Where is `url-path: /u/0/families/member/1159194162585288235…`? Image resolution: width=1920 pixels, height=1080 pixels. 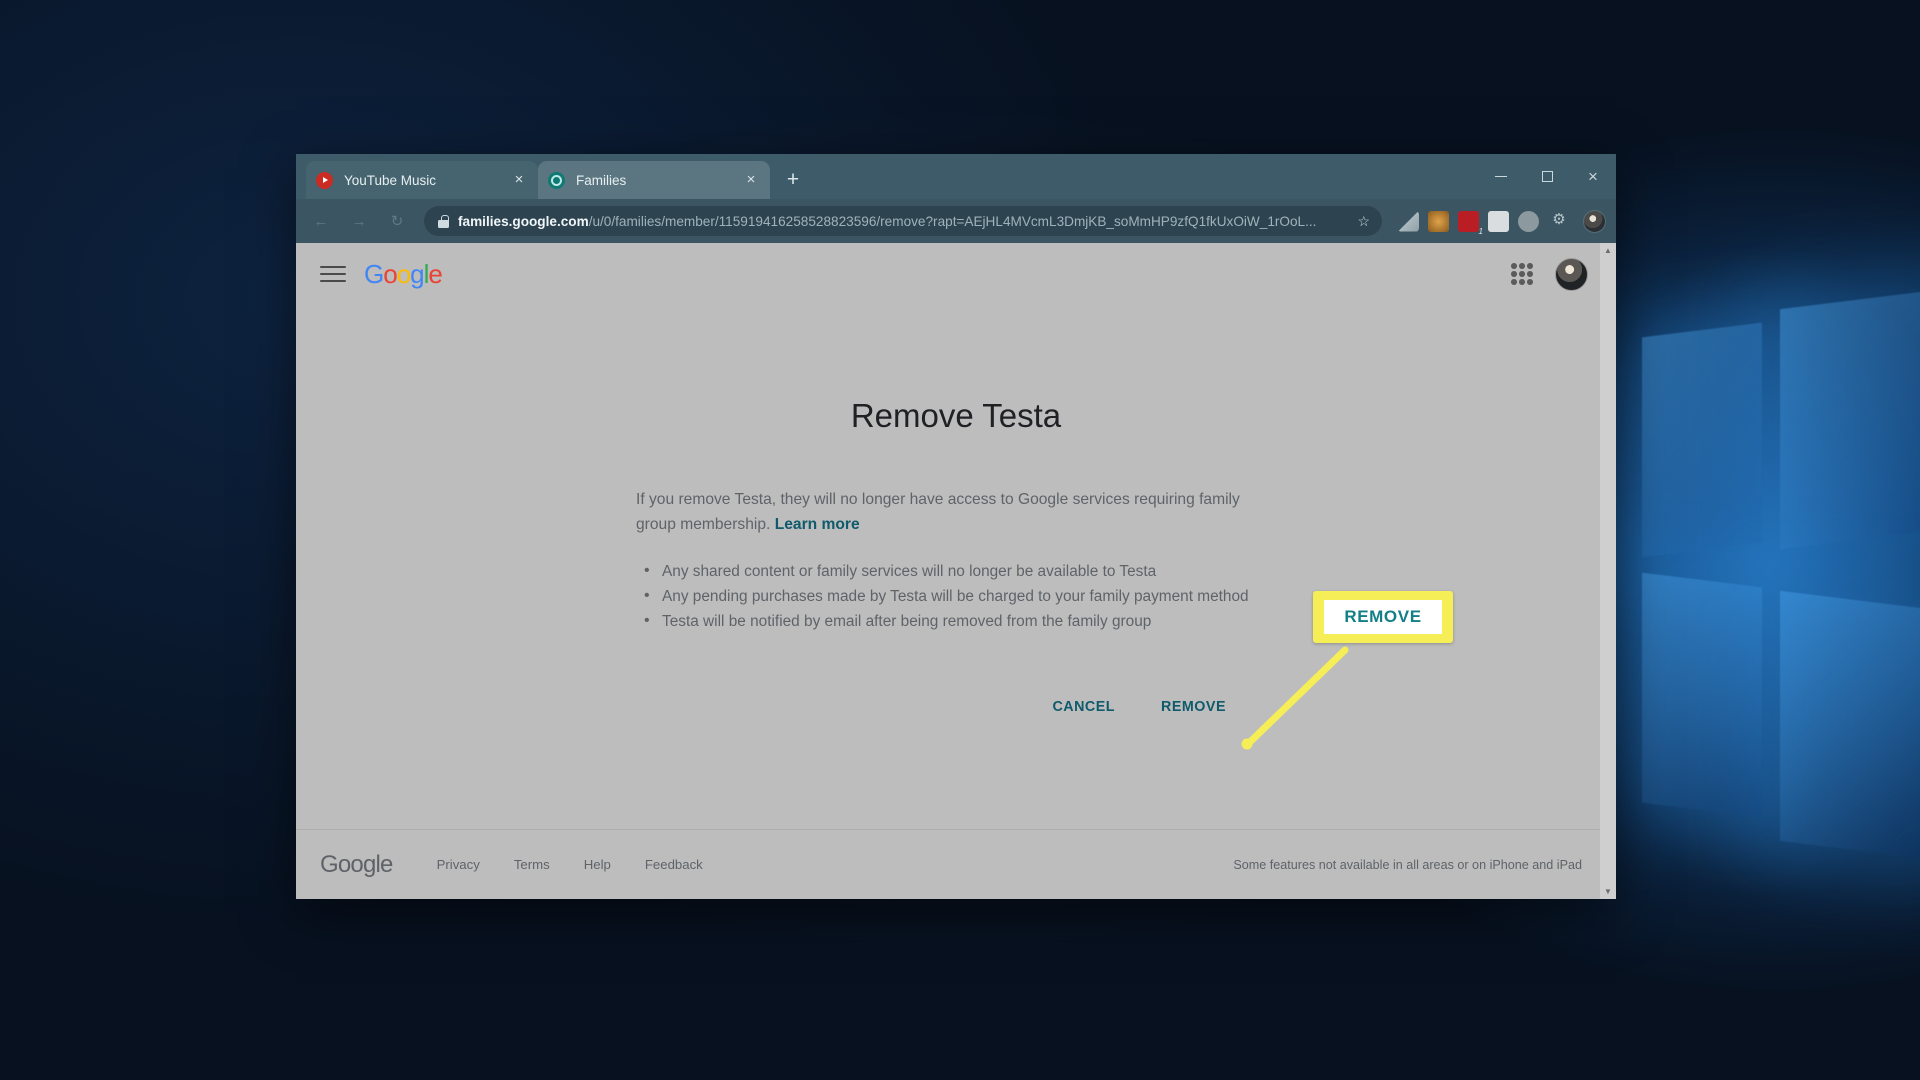
url-path: /u/0/families/member/1159194162585288235… is located at coordinates (952, 221).